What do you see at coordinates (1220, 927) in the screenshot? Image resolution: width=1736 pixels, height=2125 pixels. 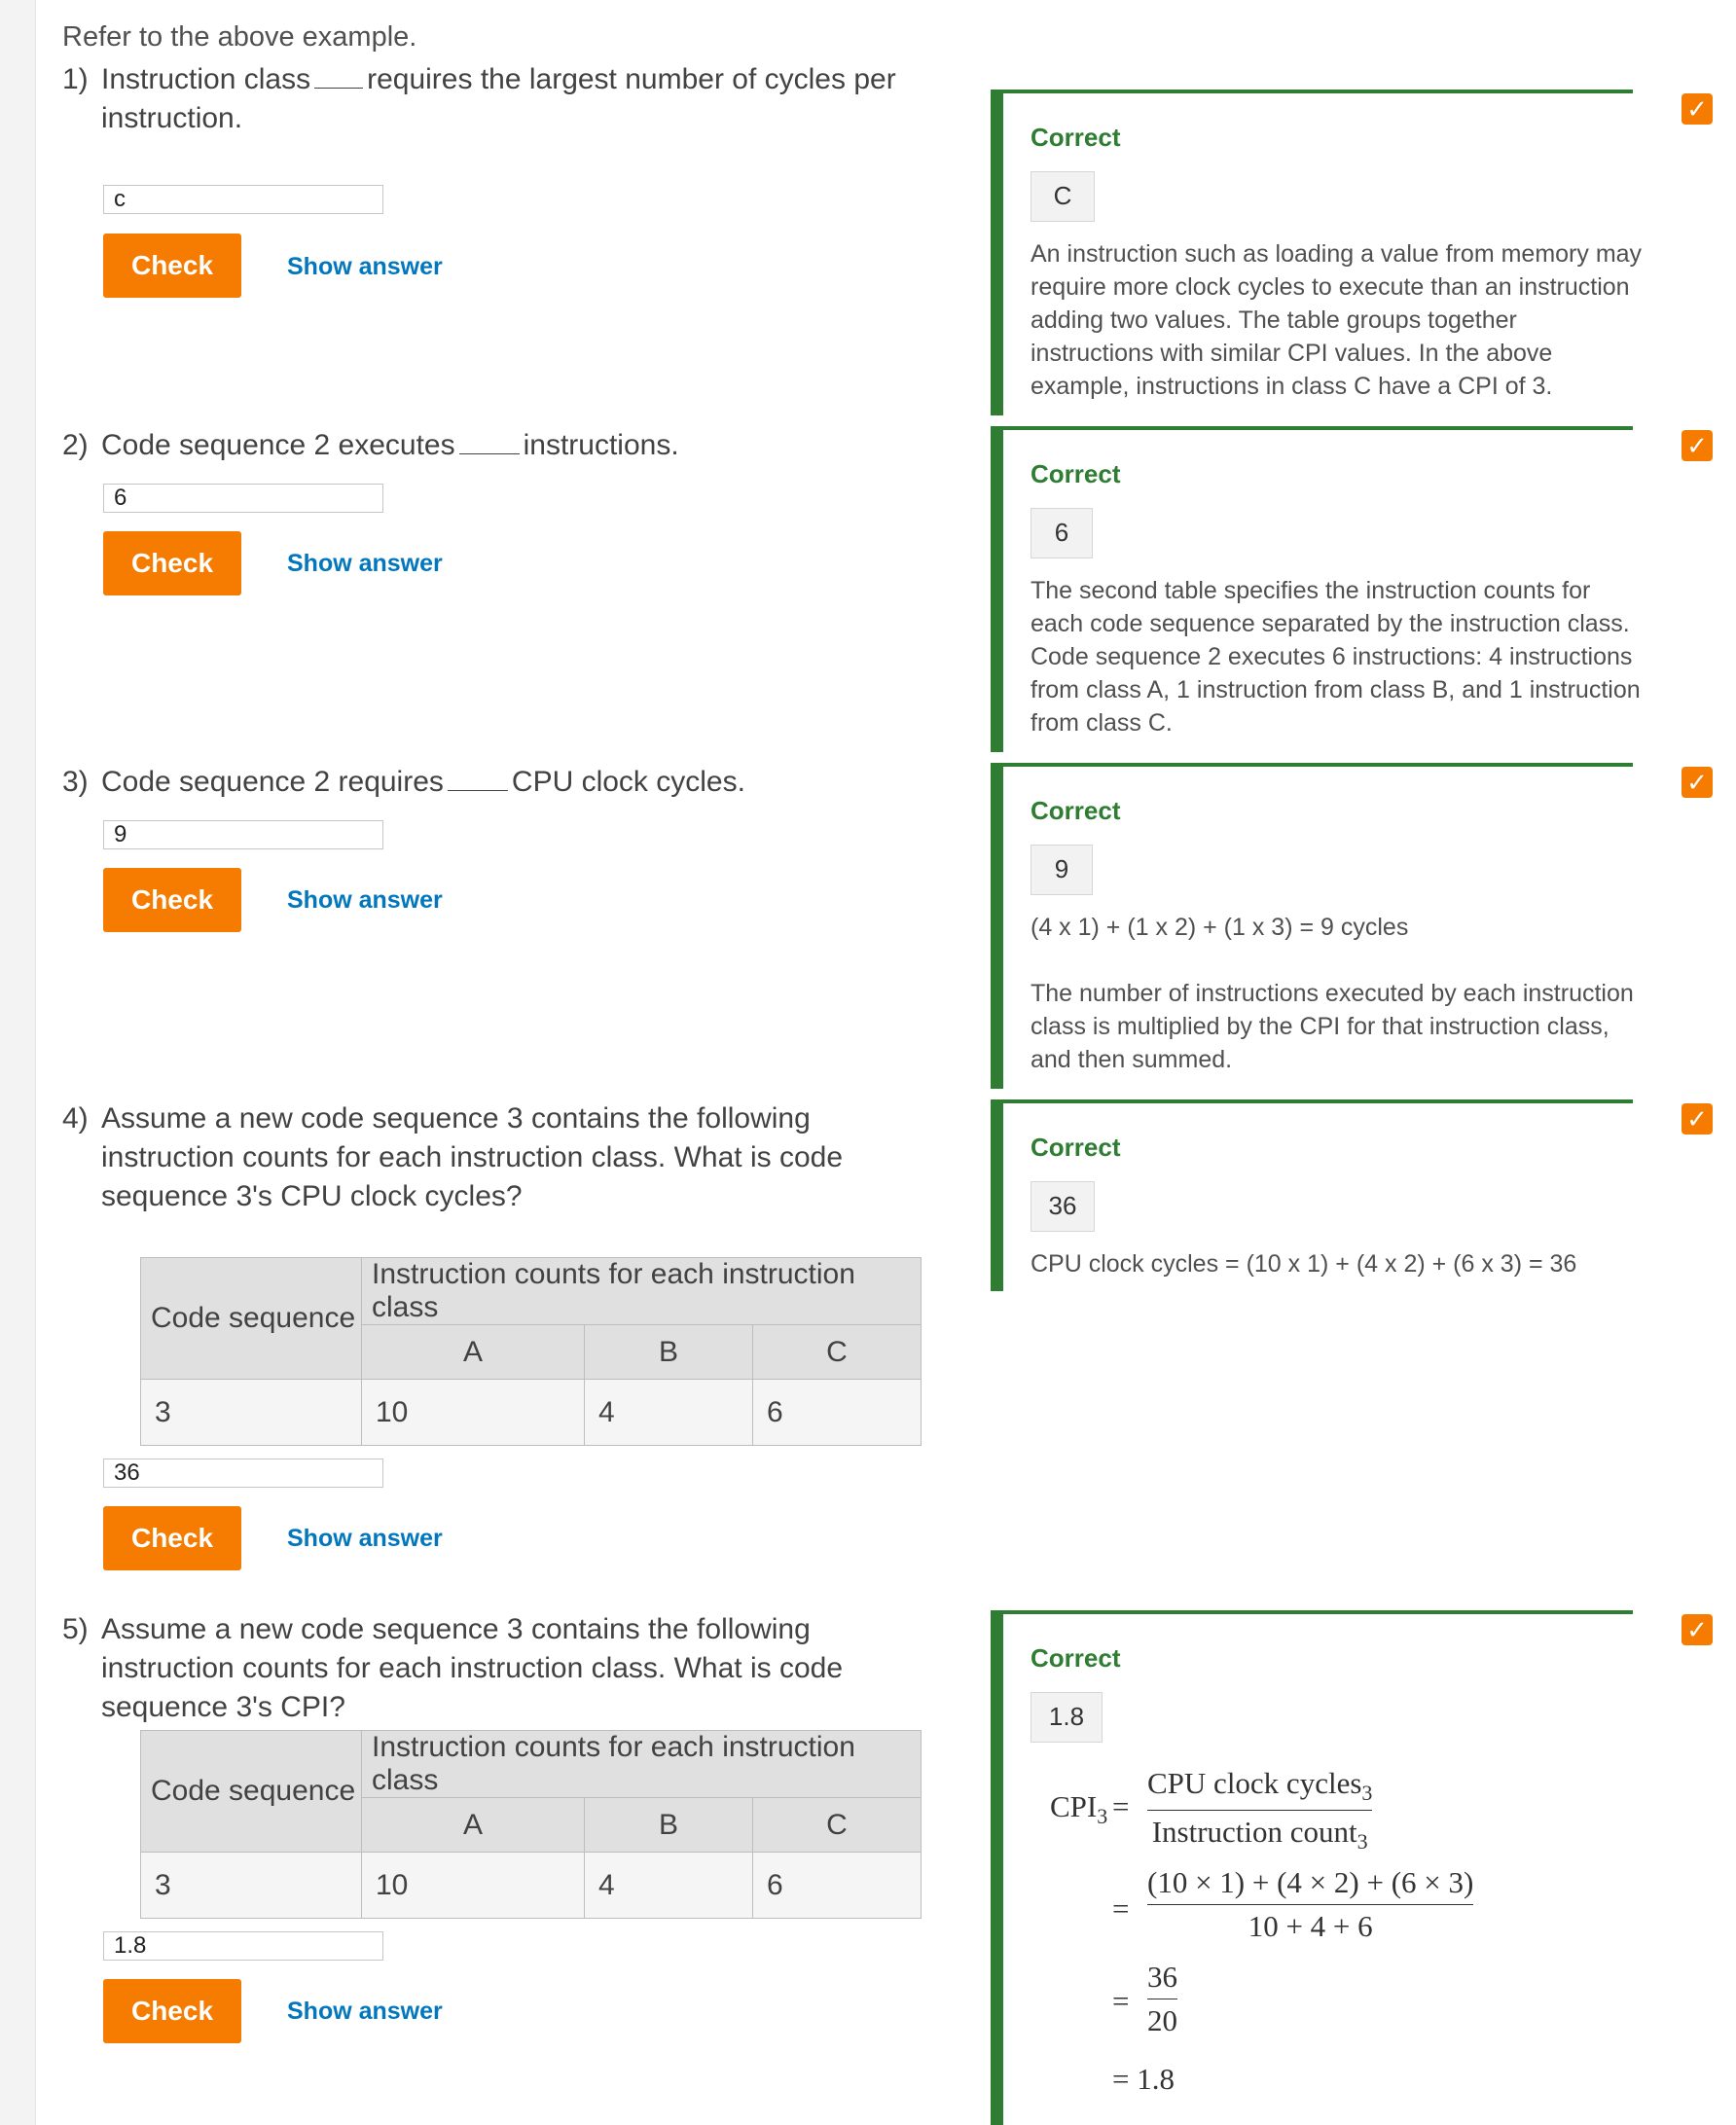 I see `explanation-formula: (4 x 1) + (1 x 2) + (1 x 3) = 9 cycles` at bounding box center [1220, 927].